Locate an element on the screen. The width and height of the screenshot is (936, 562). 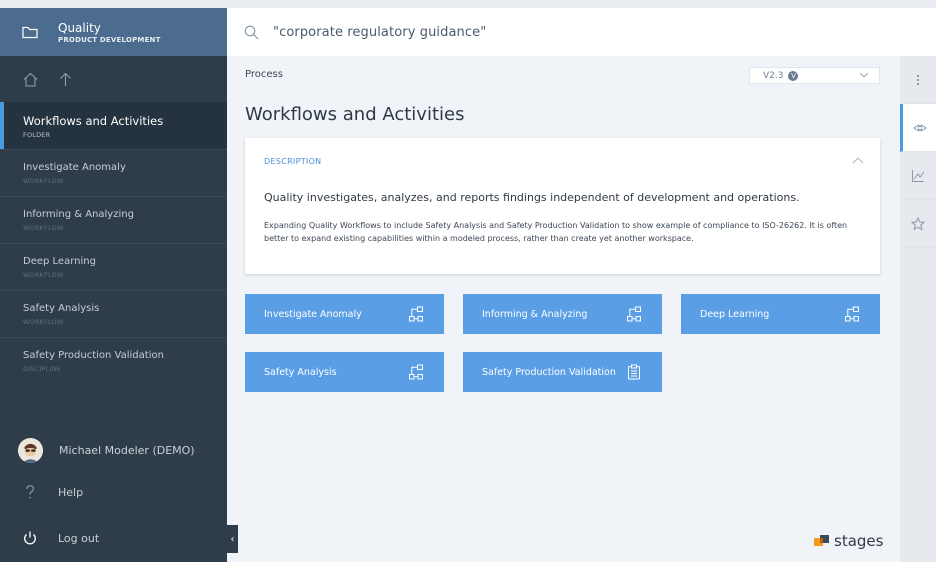
user-name: Michael Modeler (DEMO) is located at coordinates (127, 450).